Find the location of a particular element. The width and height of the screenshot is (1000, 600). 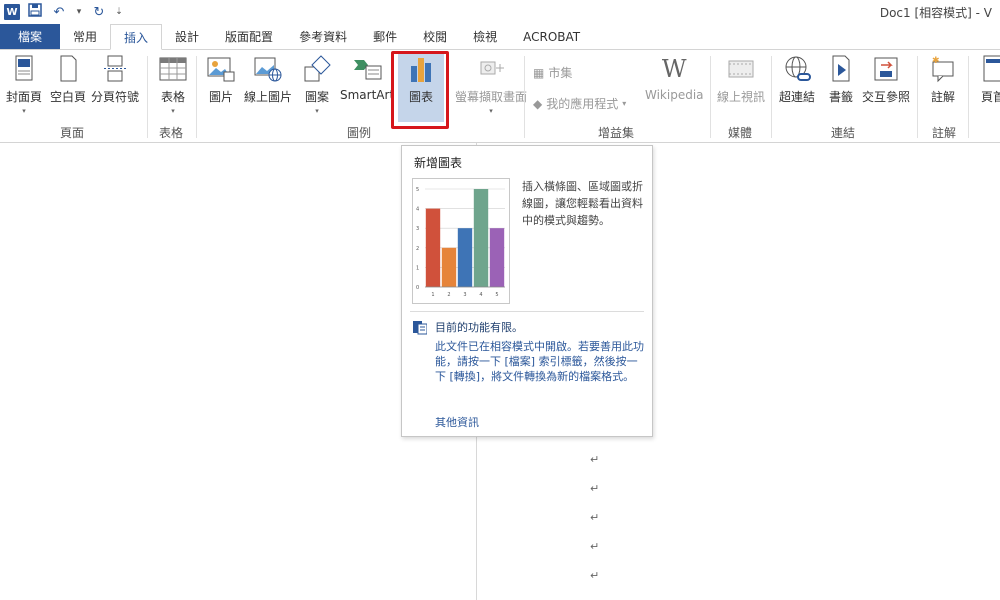

my-apps-label: 我的應用程式 is located at coordinates (582, 104).